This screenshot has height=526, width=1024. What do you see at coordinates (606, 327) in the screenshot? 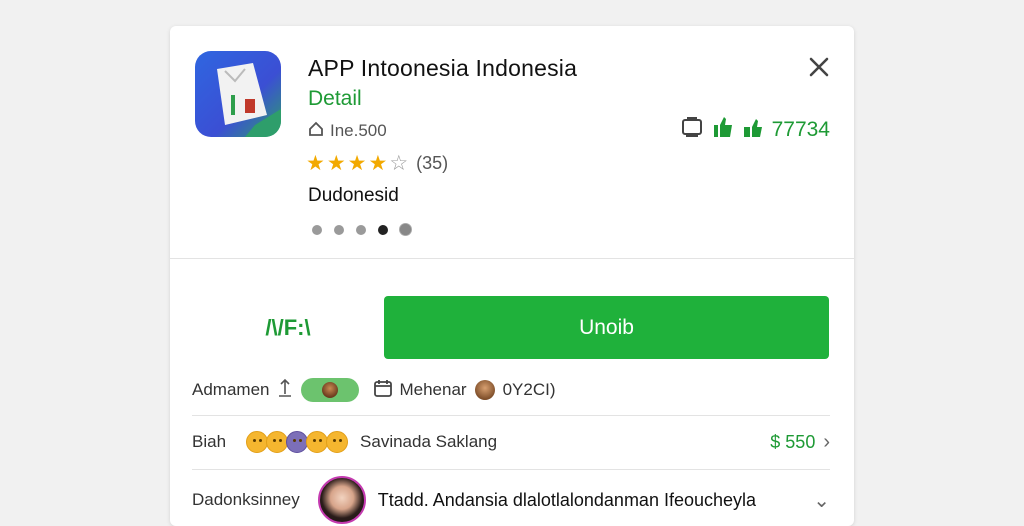
I see `primary-button: Unoib` at bounding box center [606, 327].